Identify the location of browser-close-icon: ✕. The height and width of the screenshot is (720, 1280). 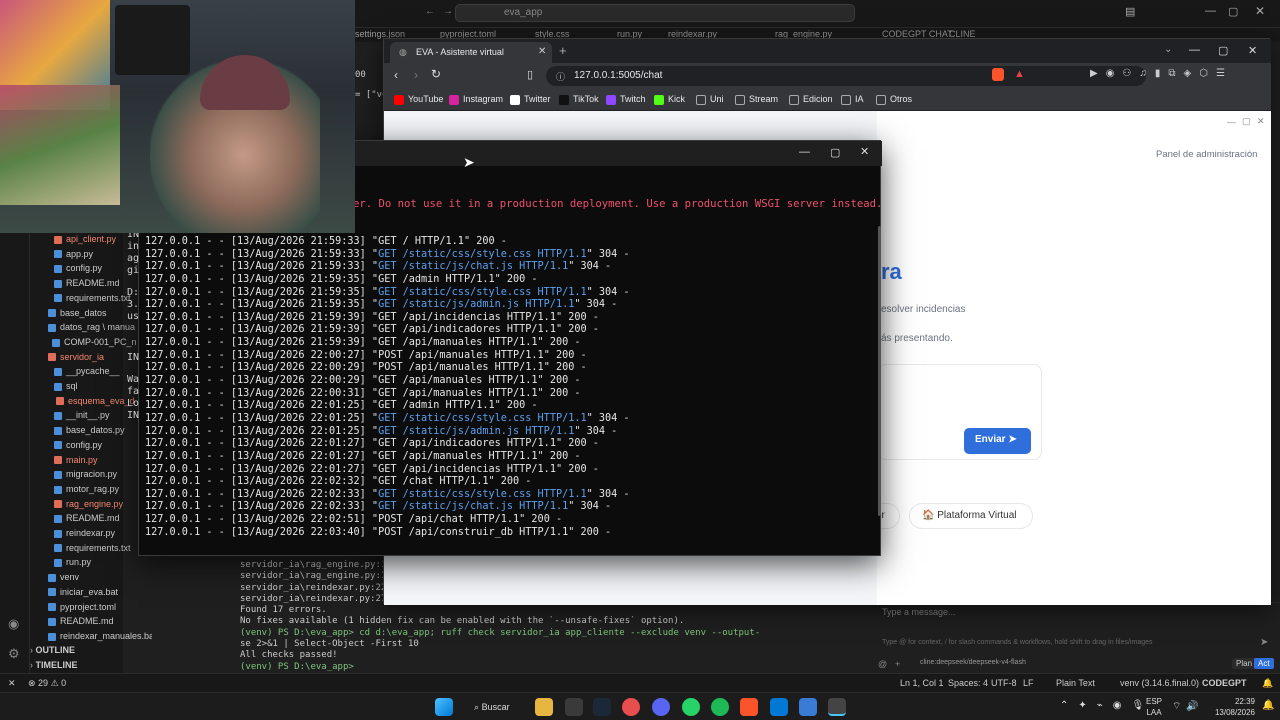
(1252, 50).